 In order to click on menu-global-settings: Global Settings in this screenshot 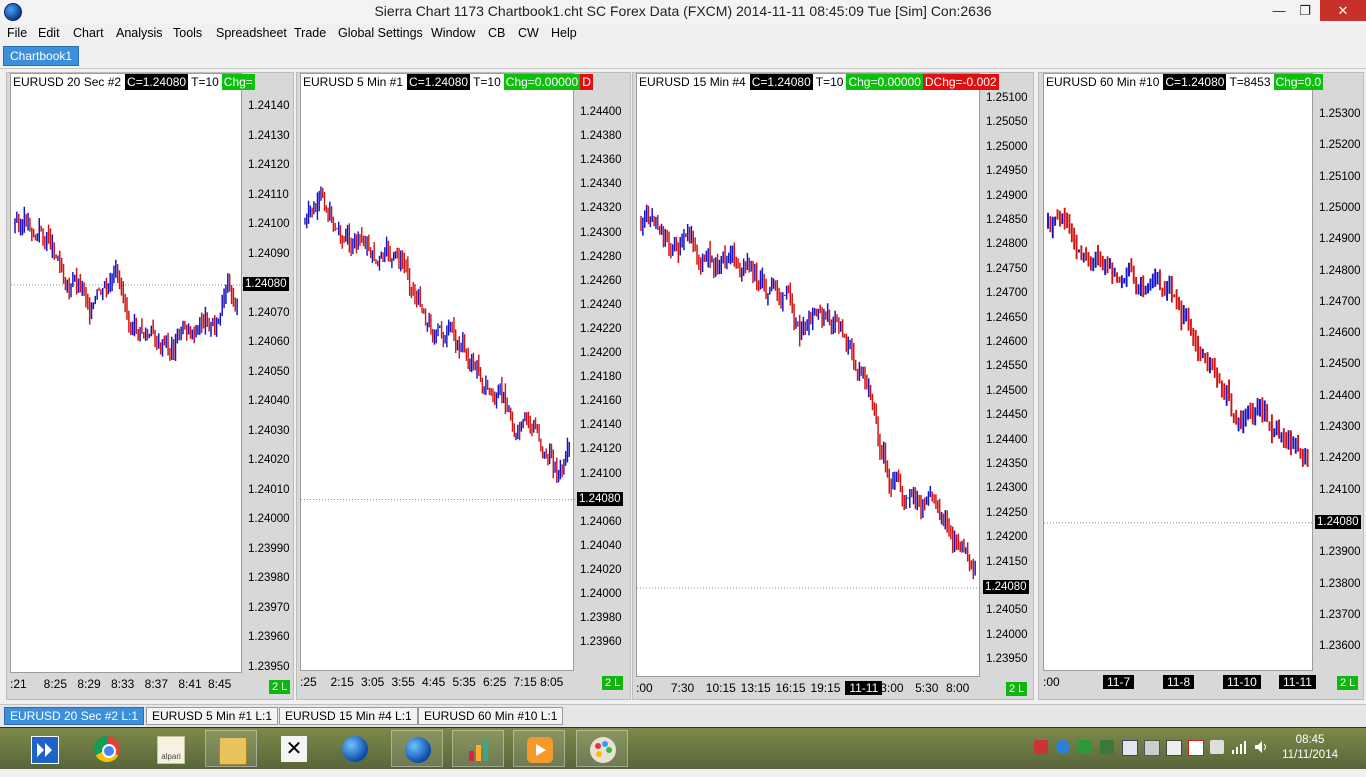, I will do `click(380, 33)`.